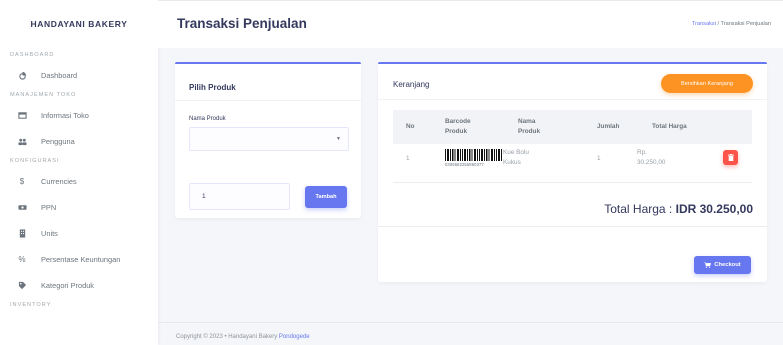 The width and height of the screenshot is (783, 345). Describe the element at coordinates (456, 131) in the screenshot. I see `col-barcode-line2: Produk` at that location.